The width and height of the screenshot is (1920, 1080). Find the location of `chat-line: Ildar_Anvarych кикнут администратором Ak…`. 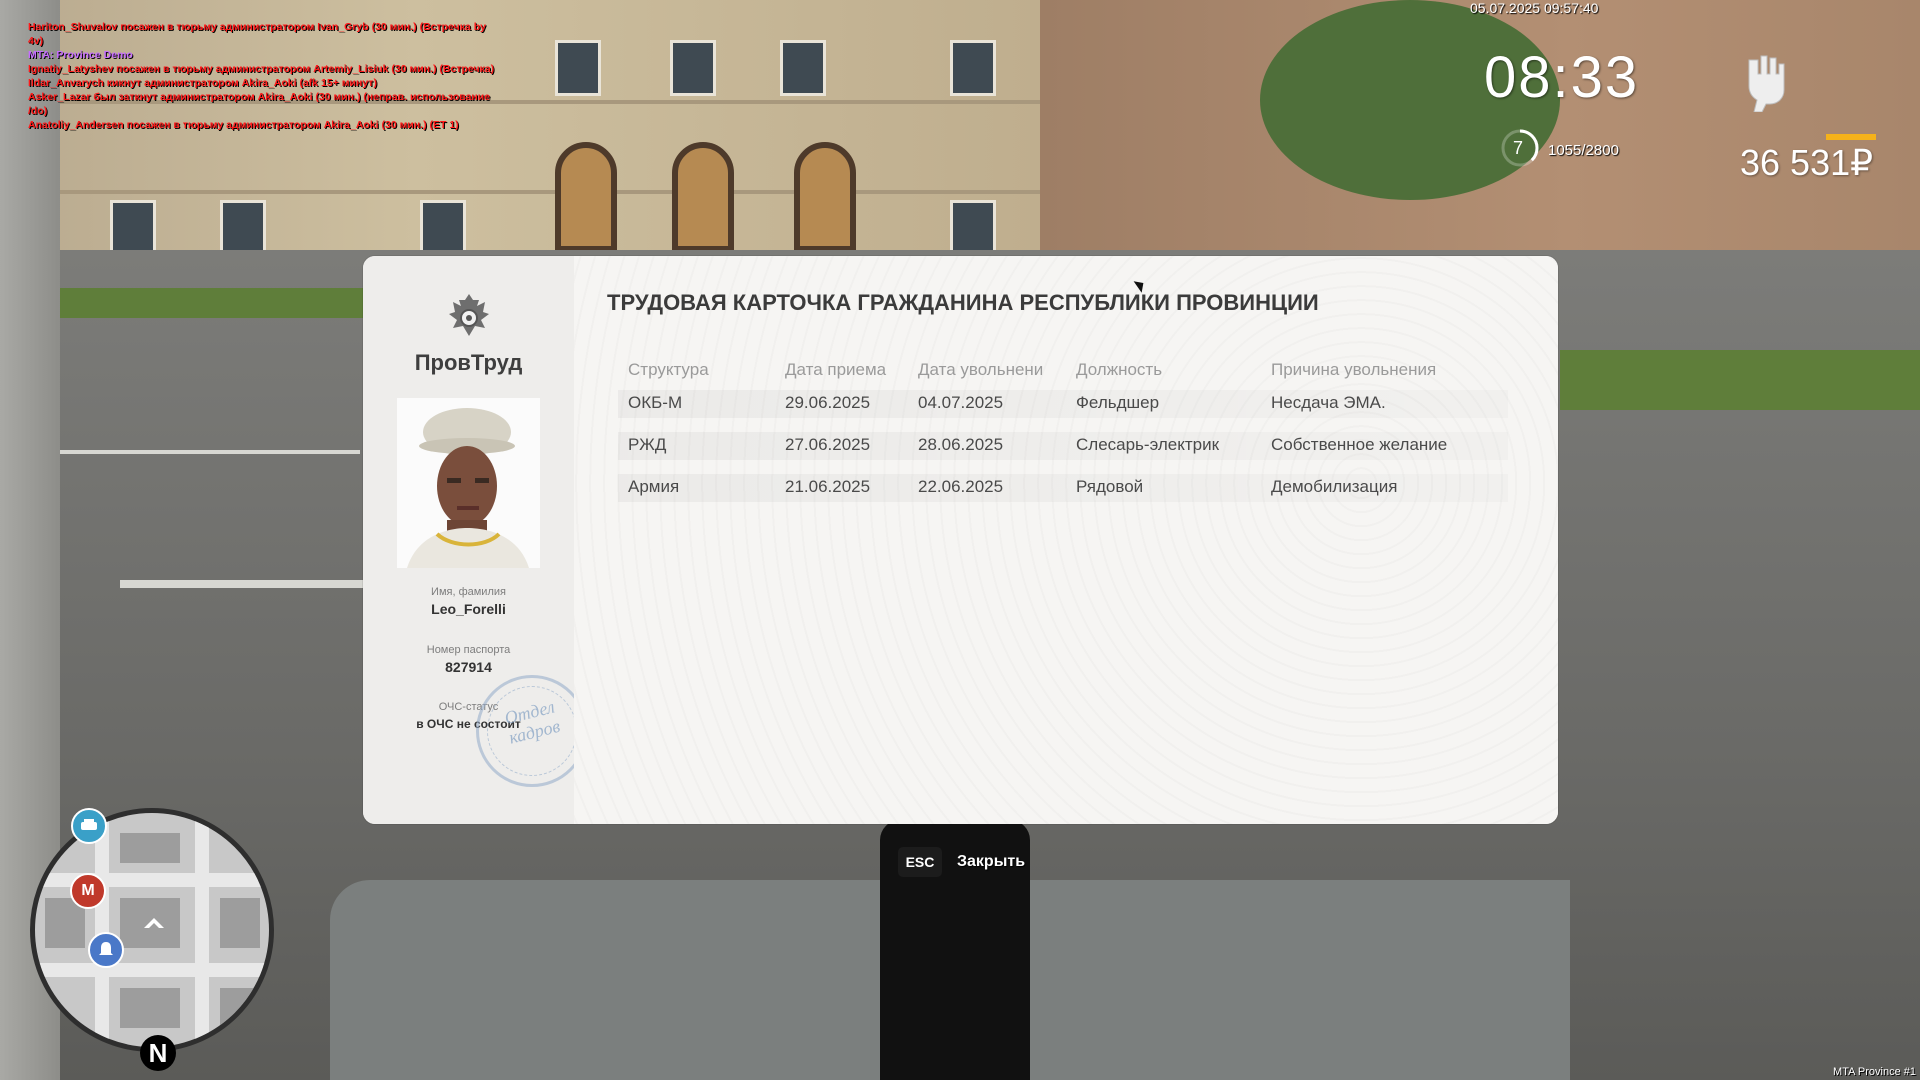

chat-line: Ildar_Anvarych кикнут администратором Ak… is located at coordinates (202, 83).